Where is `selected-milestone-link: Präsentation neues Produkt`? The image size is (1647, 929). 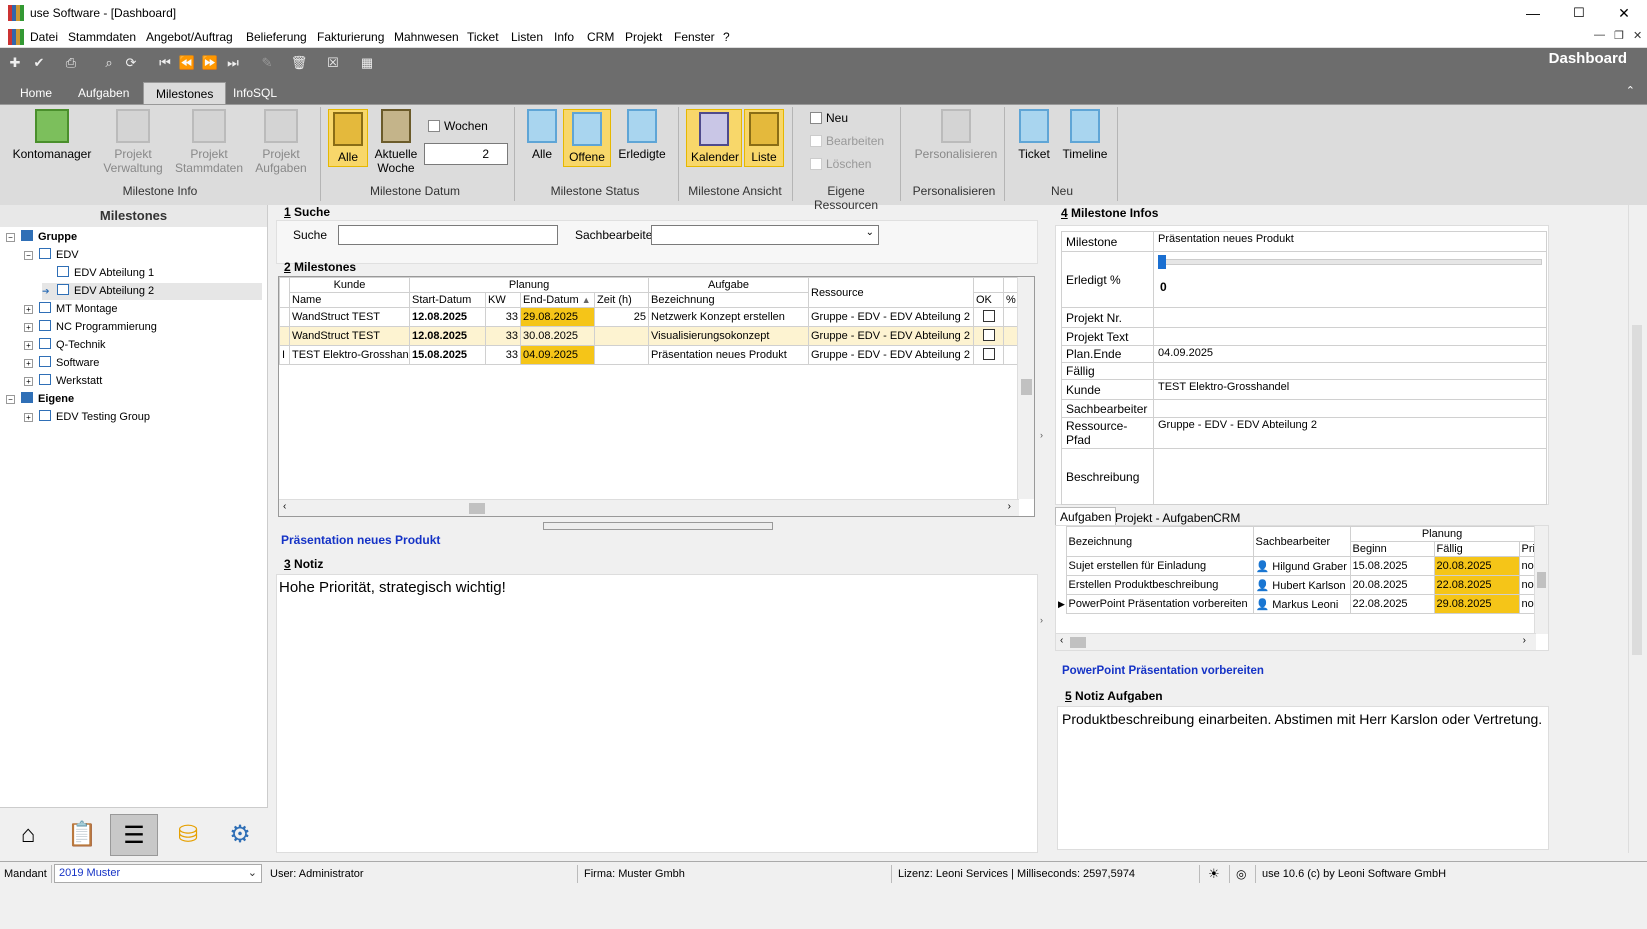 selected-milestone-link: Präsentation neues Produkt is located at coordinates (360, 540).